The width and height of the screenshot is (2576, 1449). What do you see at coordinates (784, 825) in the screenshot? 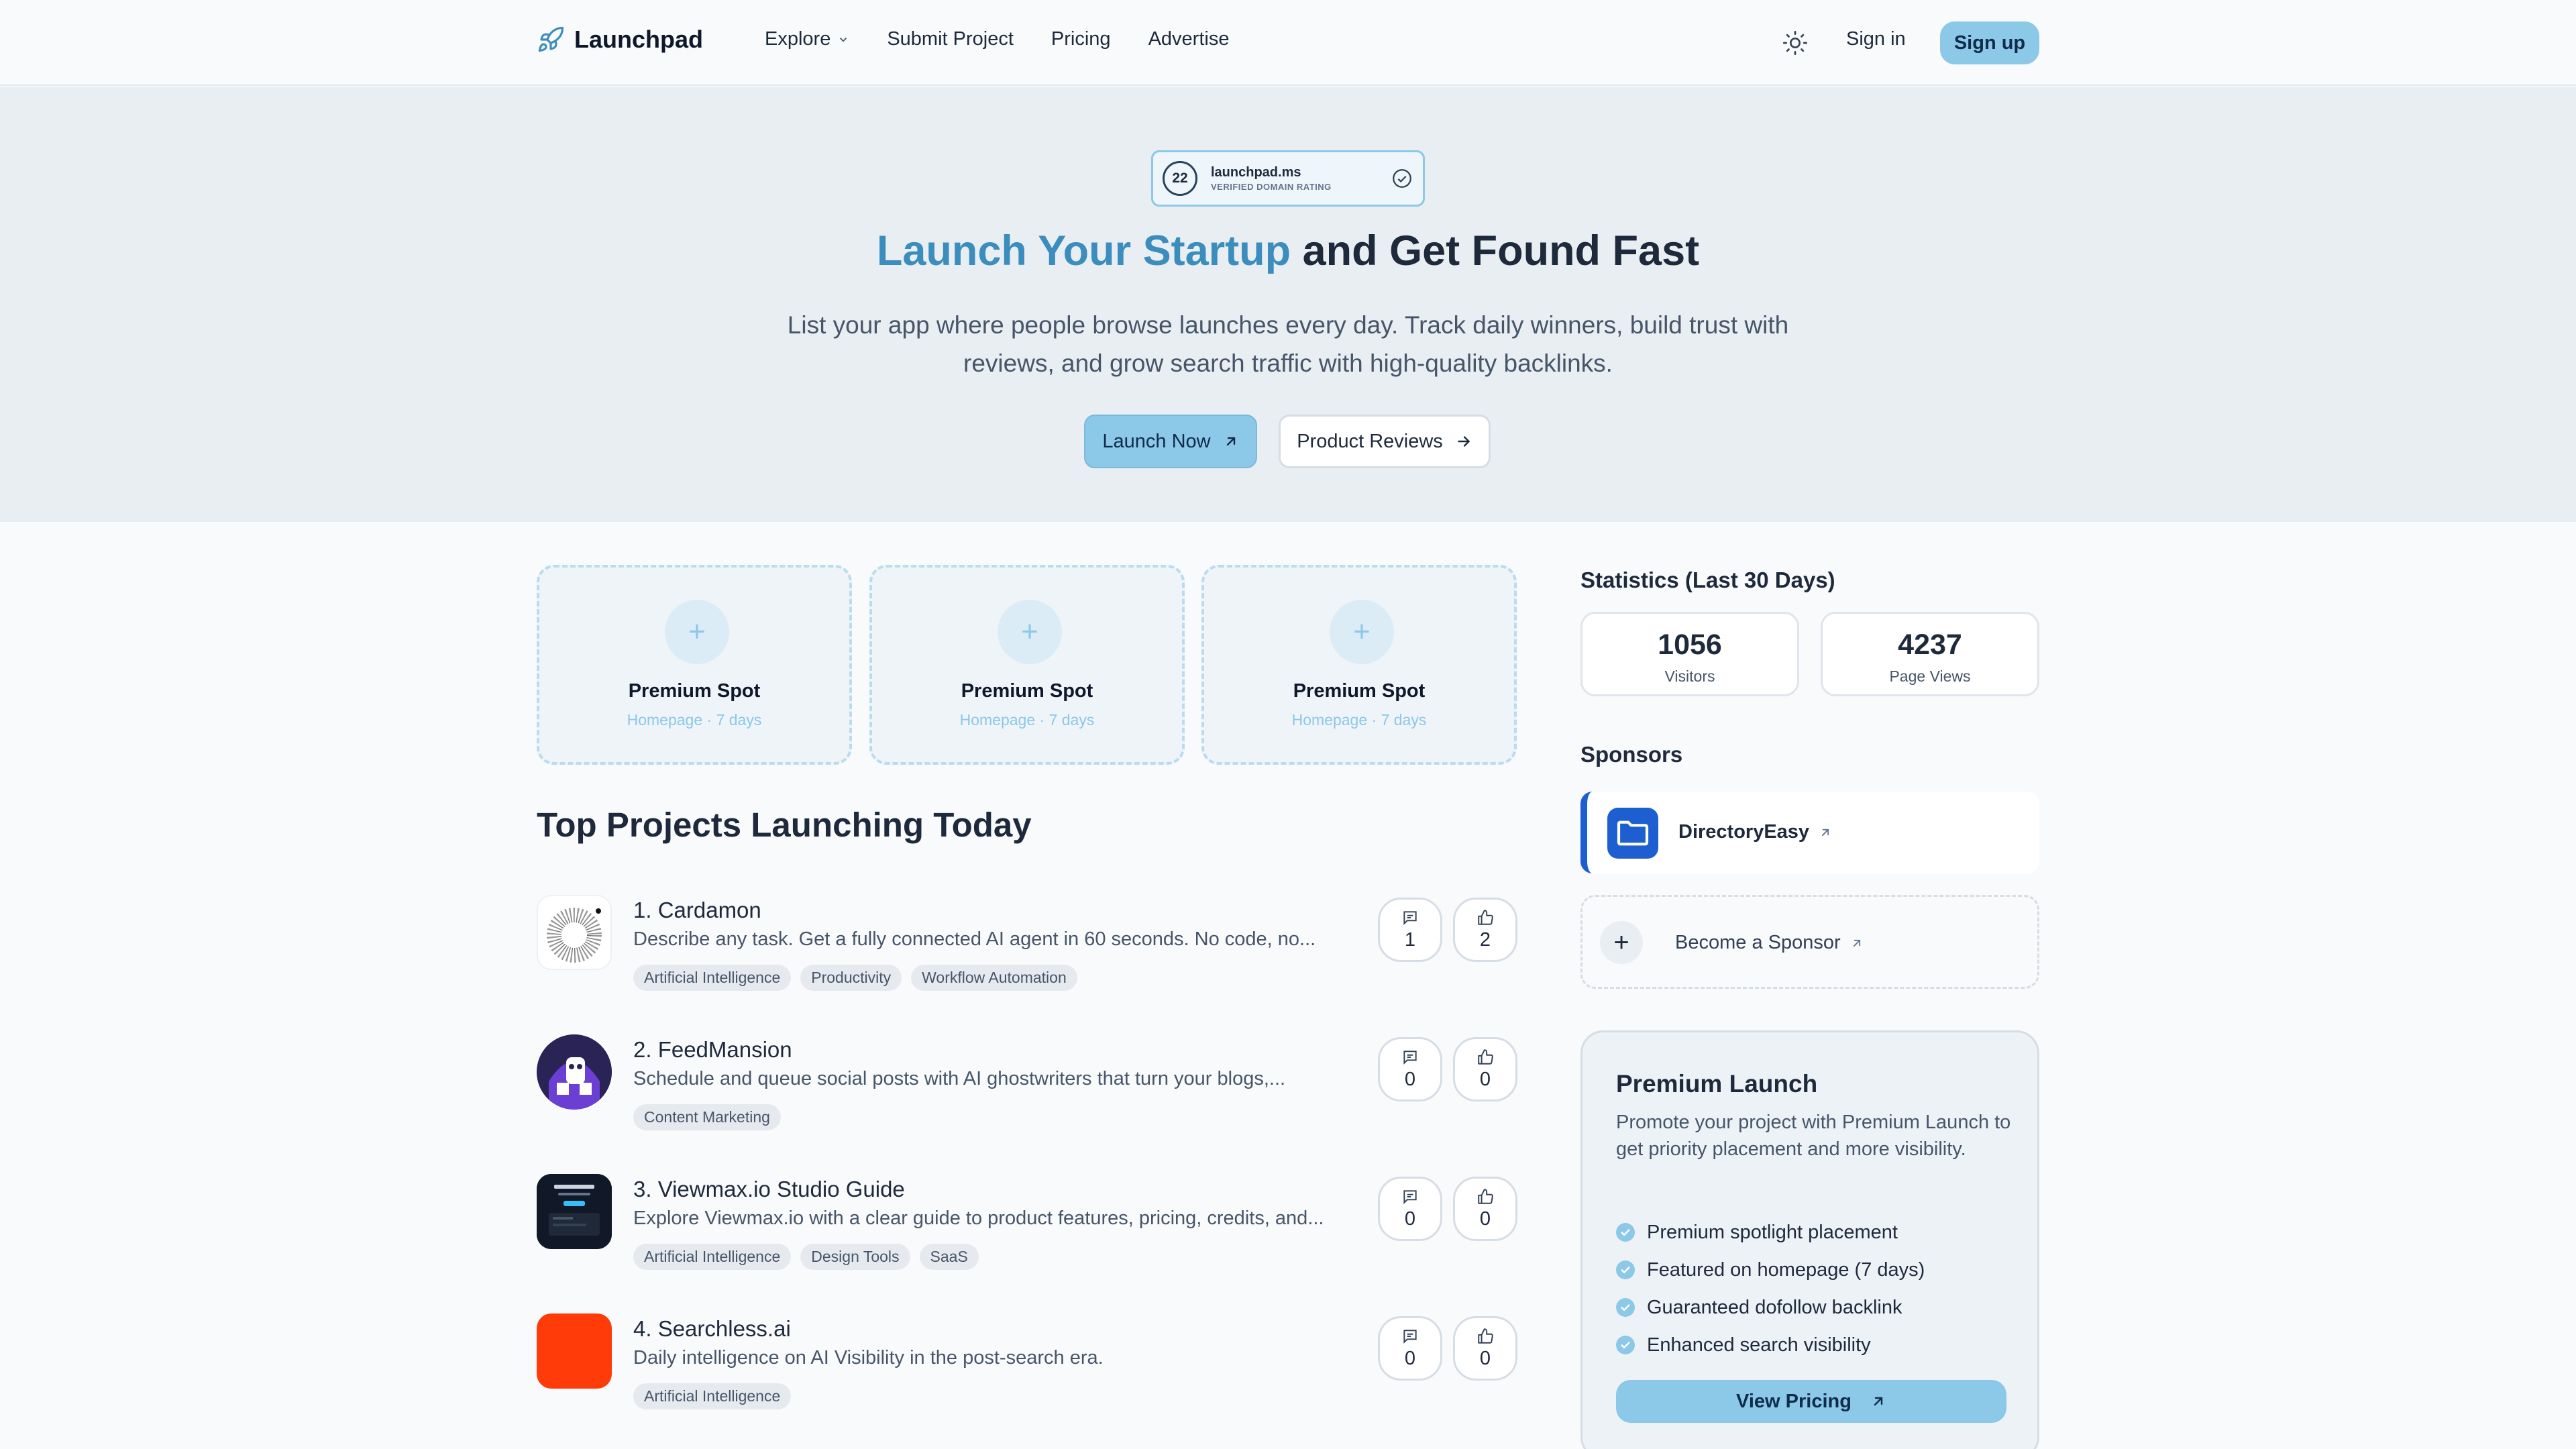
I see `projects-section-title: Top Projects Launching Today` at bounding box center [784, 825].